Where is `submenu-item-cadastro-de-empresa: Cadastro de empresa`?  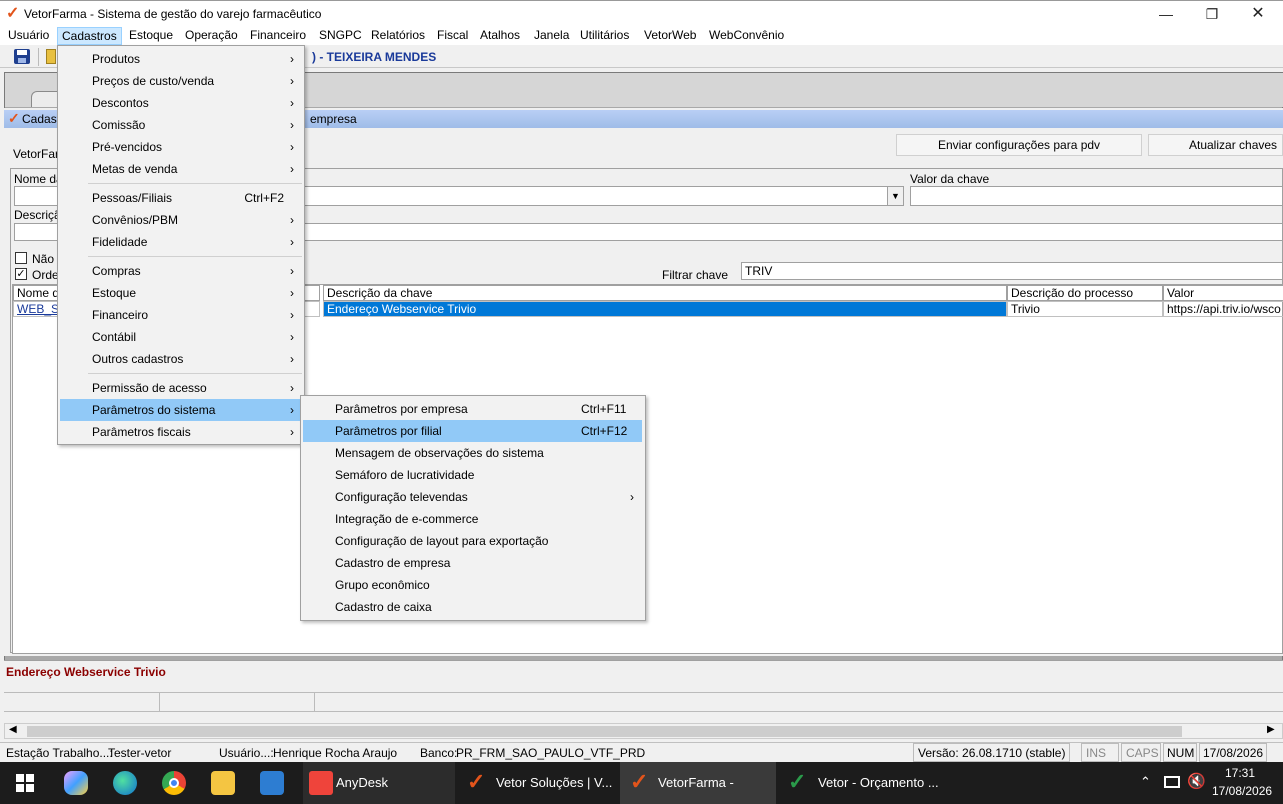
submenu-item-cadastro-de-empresa: Cadastro de empresa is located at coordinates (472, 563).